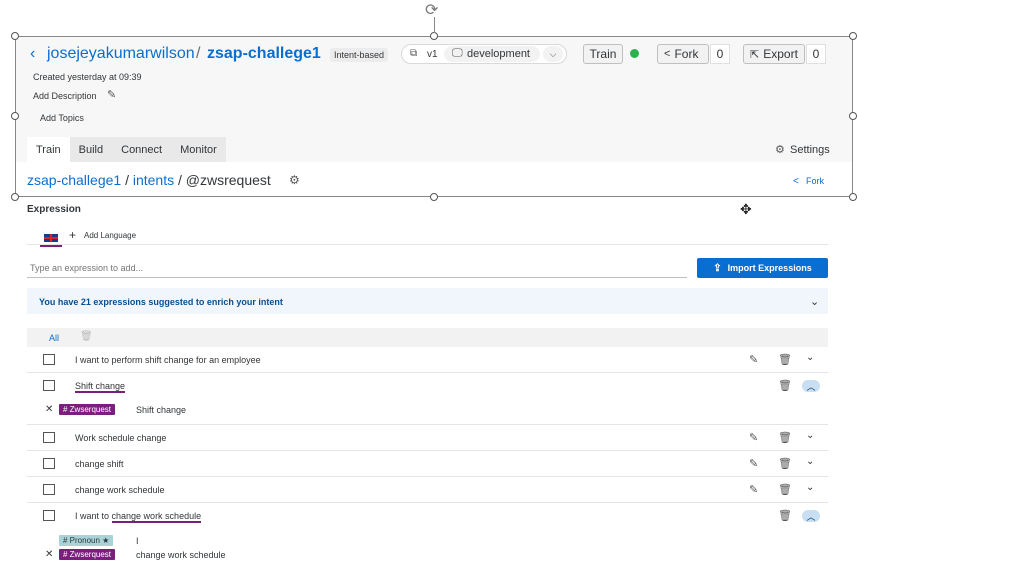 This screenshot has width=1024, height=561. I want to click on fork-link-icon: <, so click(796, 181).